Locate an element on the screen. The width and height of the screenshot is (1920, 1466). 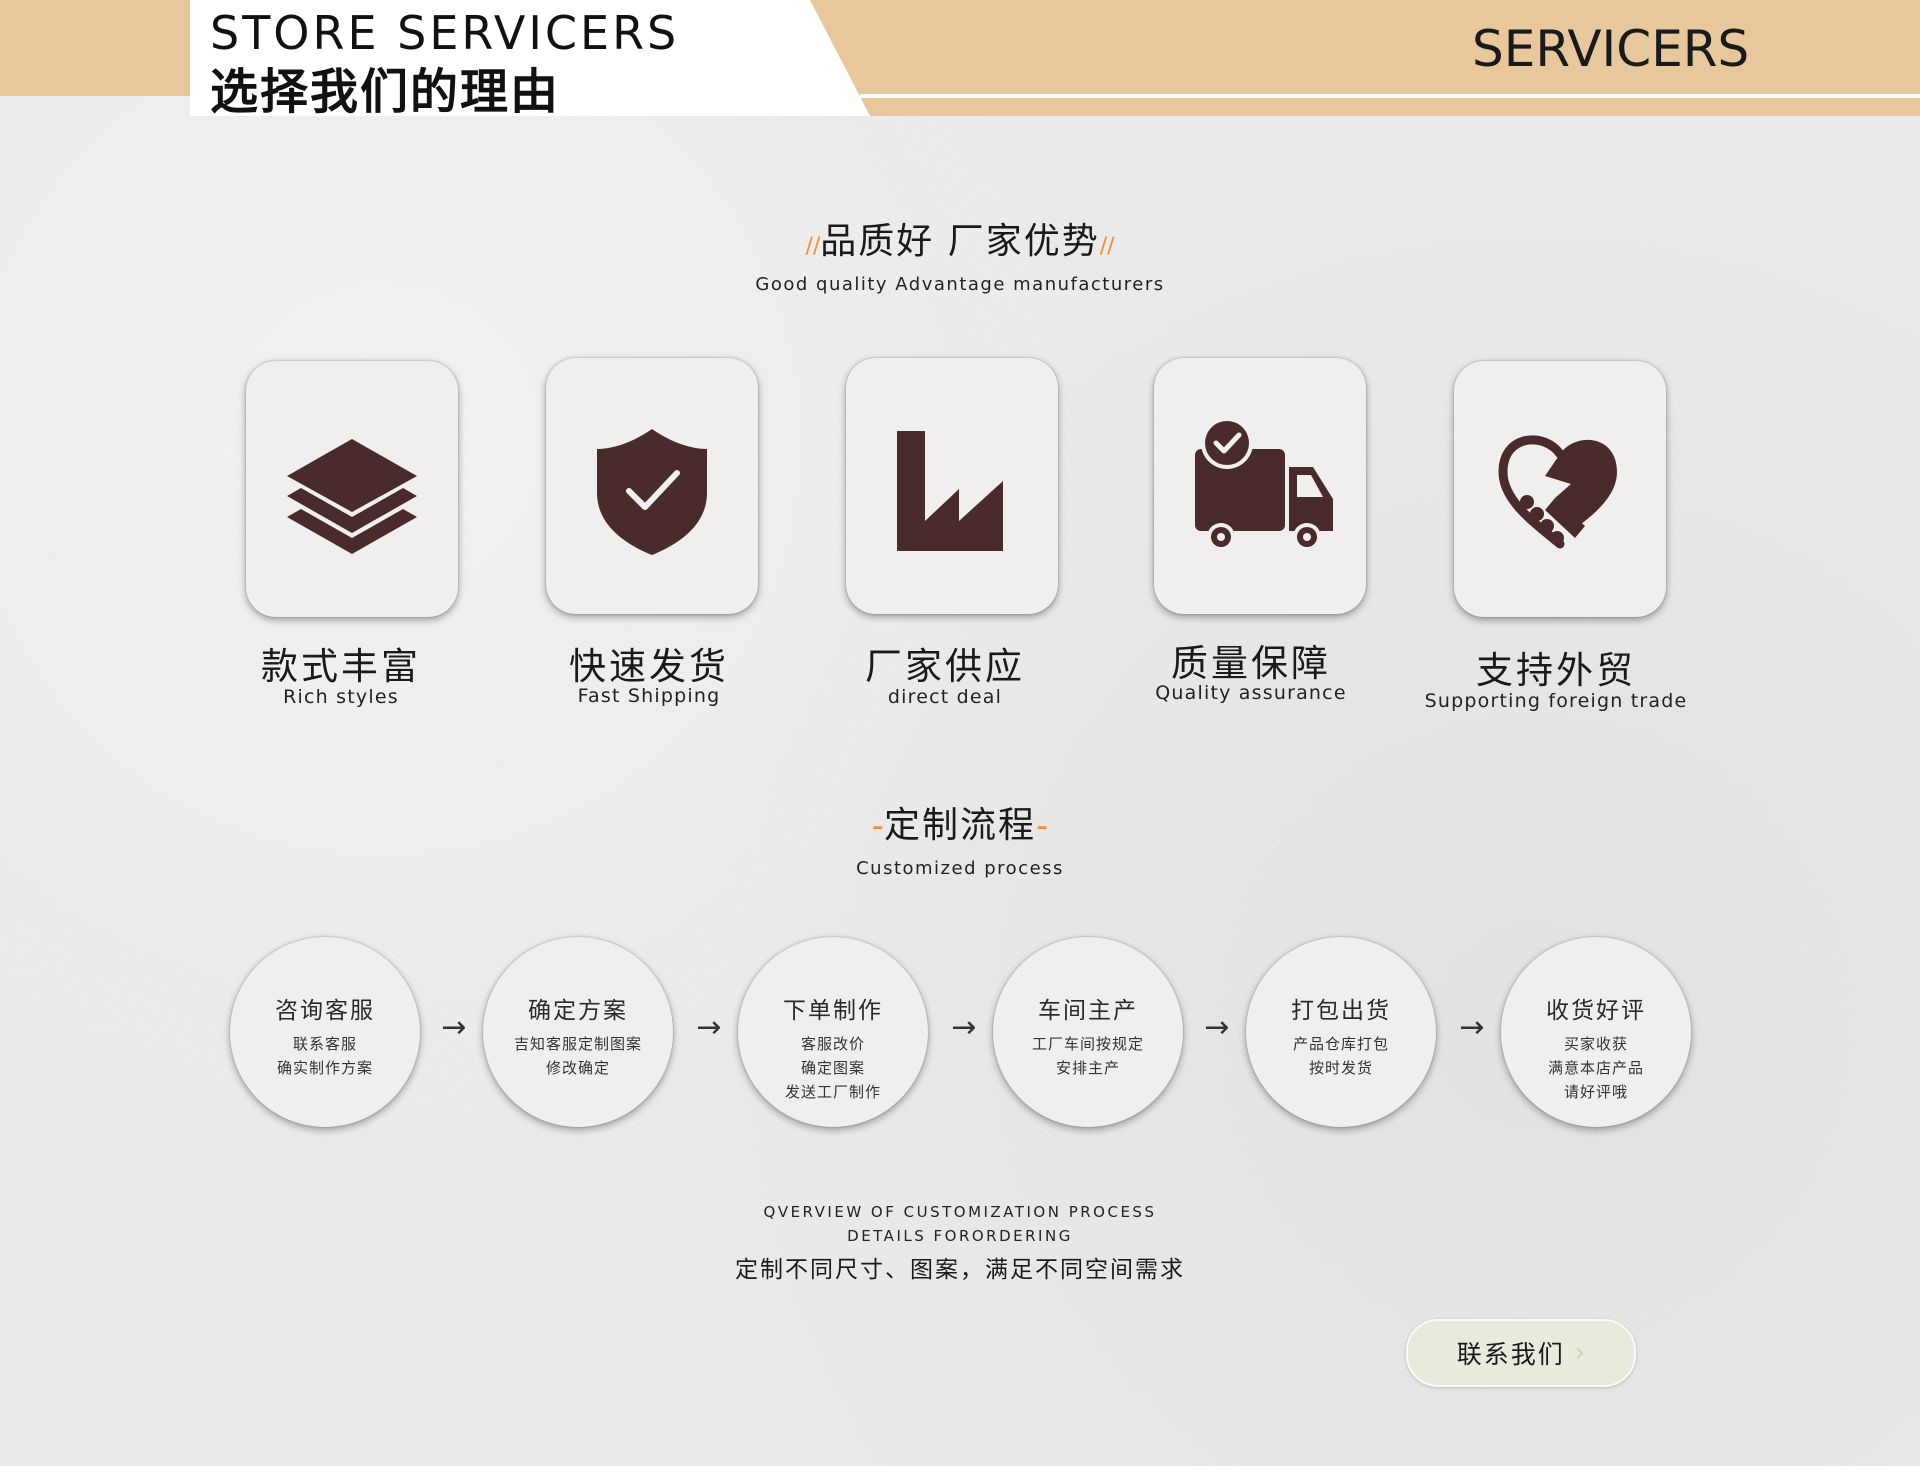
process-step-review: 收货好评 买家收获 满意本店产品 请好评哦 is located at coordinates (1596, 1032).